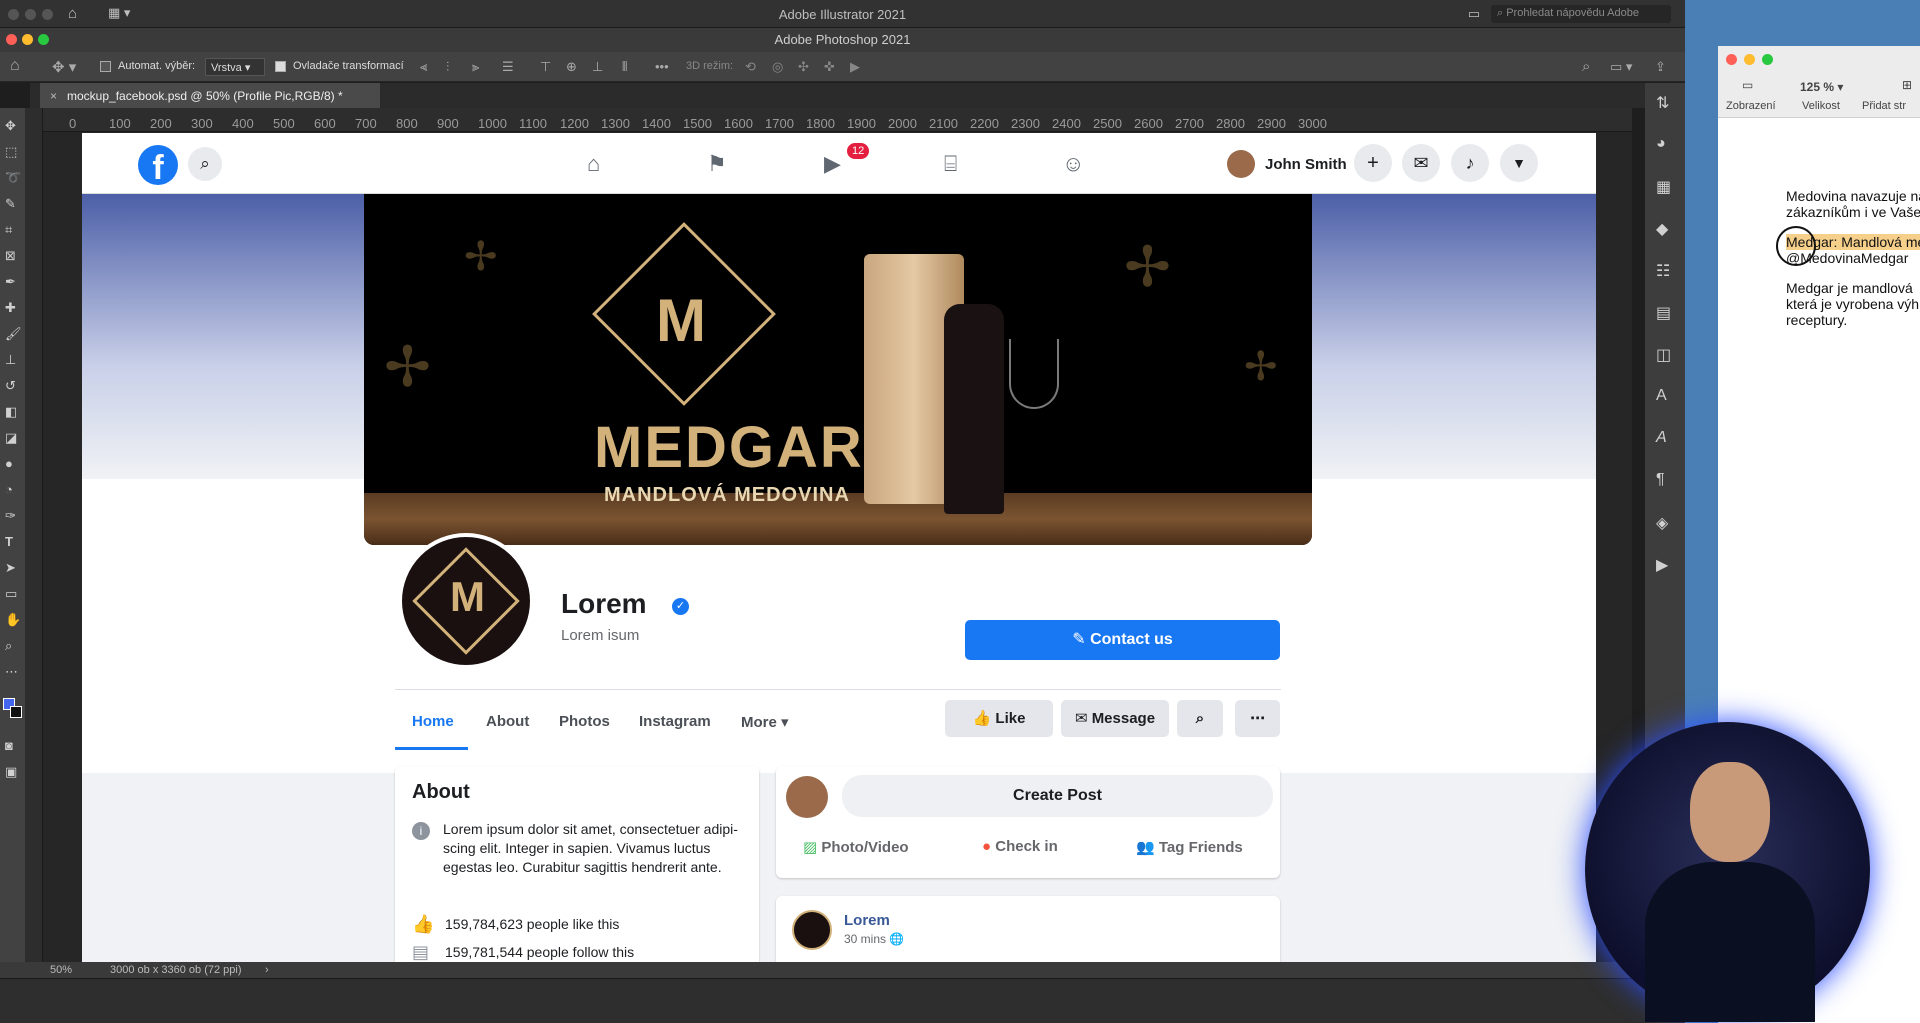 The width and height of the screenshot is (1920, 1023). What do you see at coordinates (1474, 14) in the screenshot?
I see `arrange-documents-icon: ▭` at bounding box center [1474, 14].